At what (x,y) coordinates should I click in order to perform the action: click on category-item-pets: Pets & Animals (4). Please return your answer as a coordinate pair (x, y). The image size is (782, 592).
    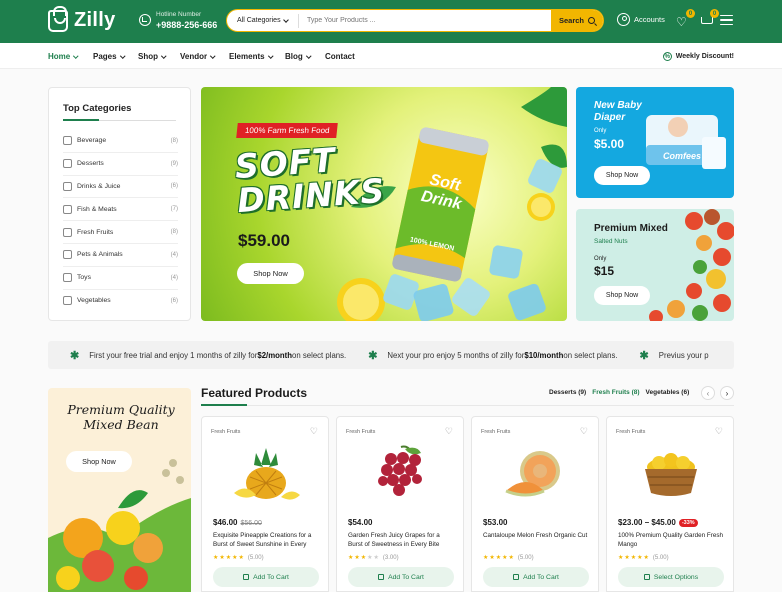
    Looking at the image, I should click on (120, 255).